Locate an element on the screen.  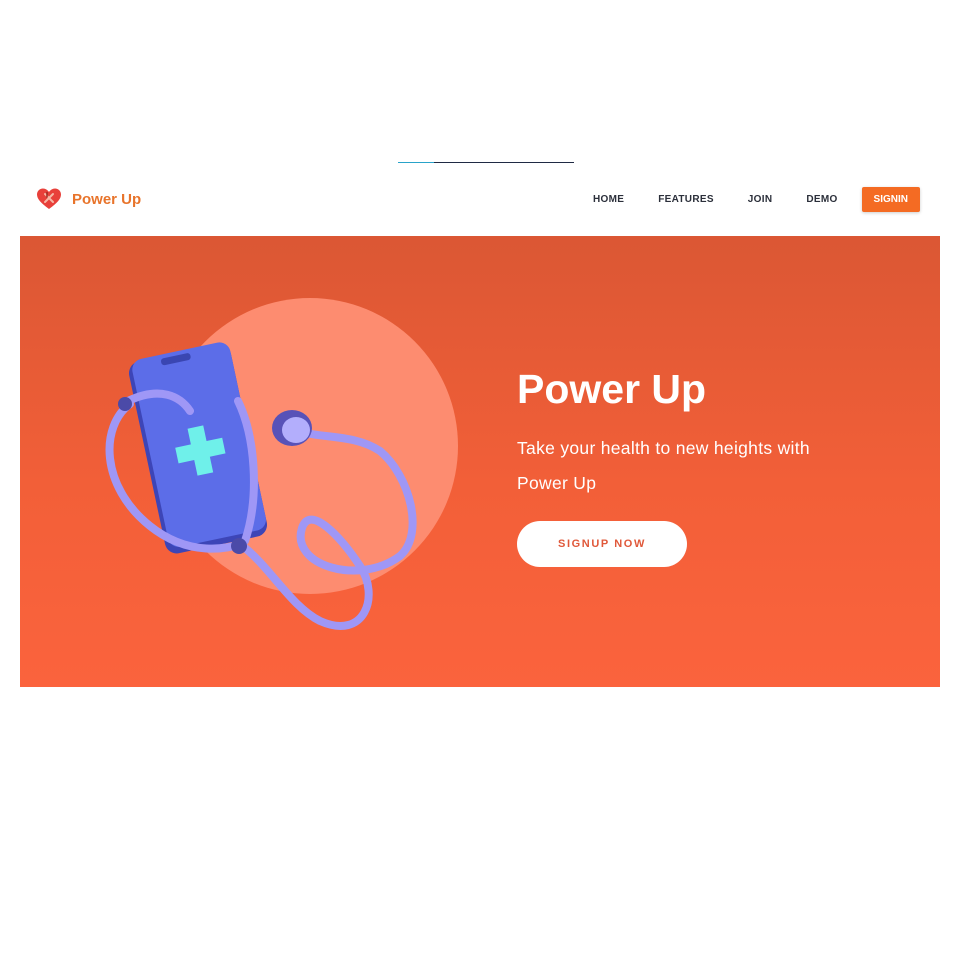
signin-button: SIGNIN is located at coordinates (890, 199).